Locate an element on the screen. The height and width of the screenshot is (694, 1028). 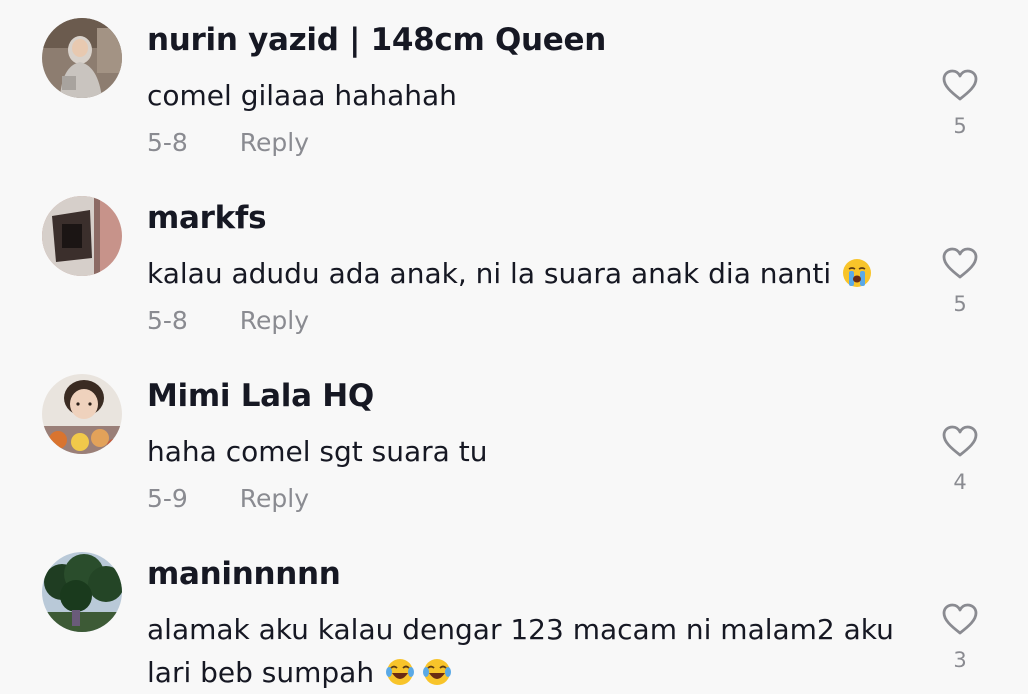
like-count: 4 is located at coordinates (960, 482).